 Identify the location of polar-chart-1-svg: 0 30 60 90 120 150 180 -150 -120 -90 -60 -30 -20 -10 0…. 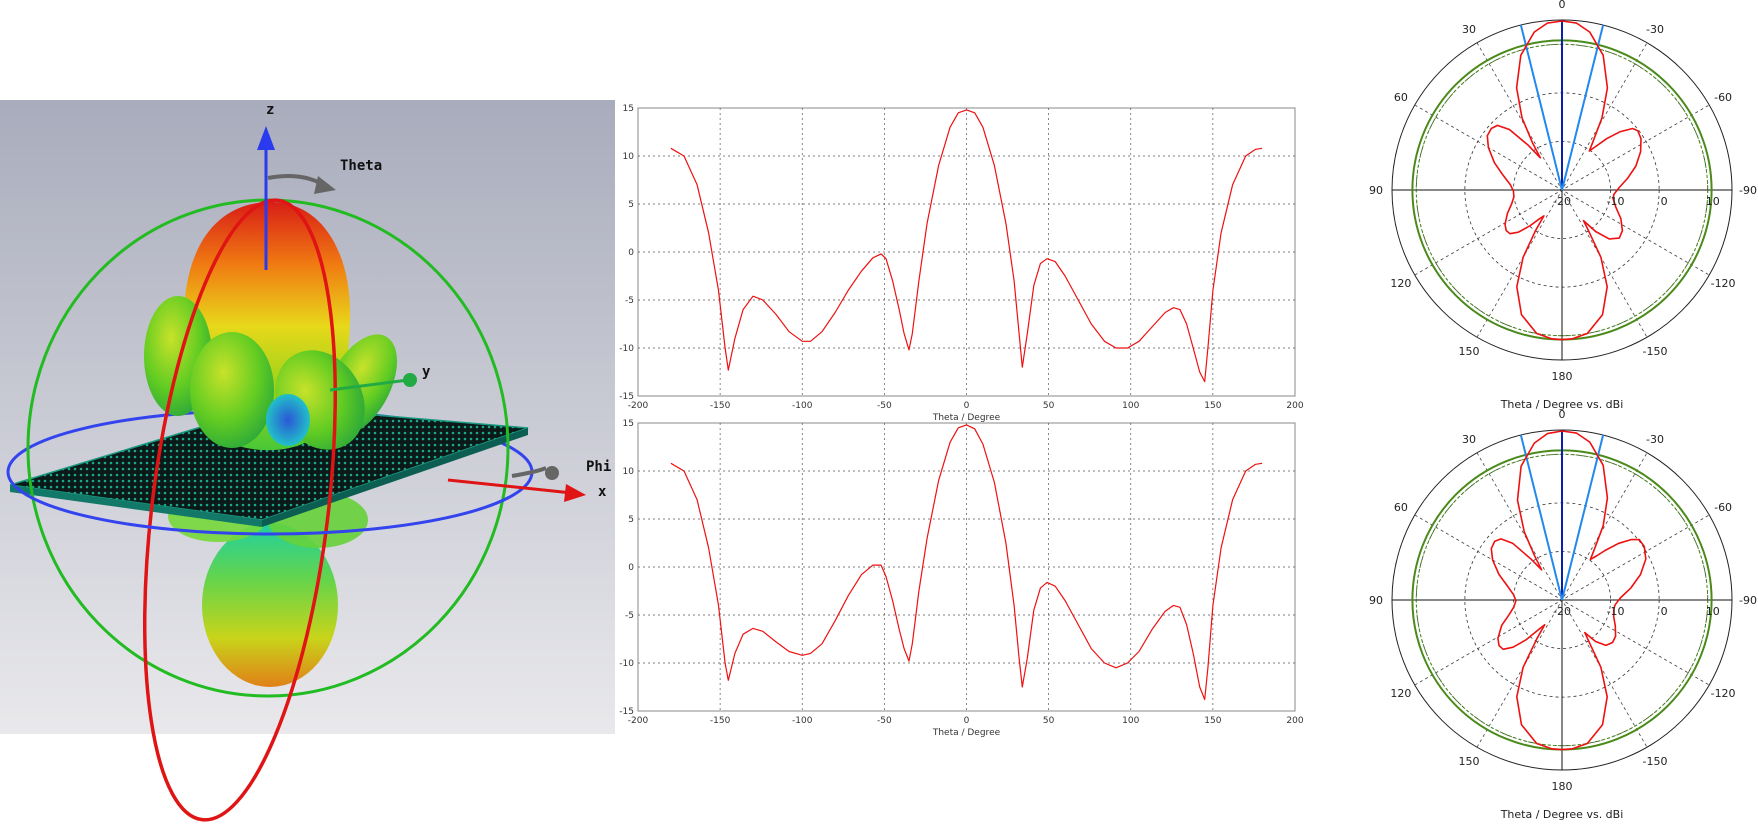
(1563, 205).